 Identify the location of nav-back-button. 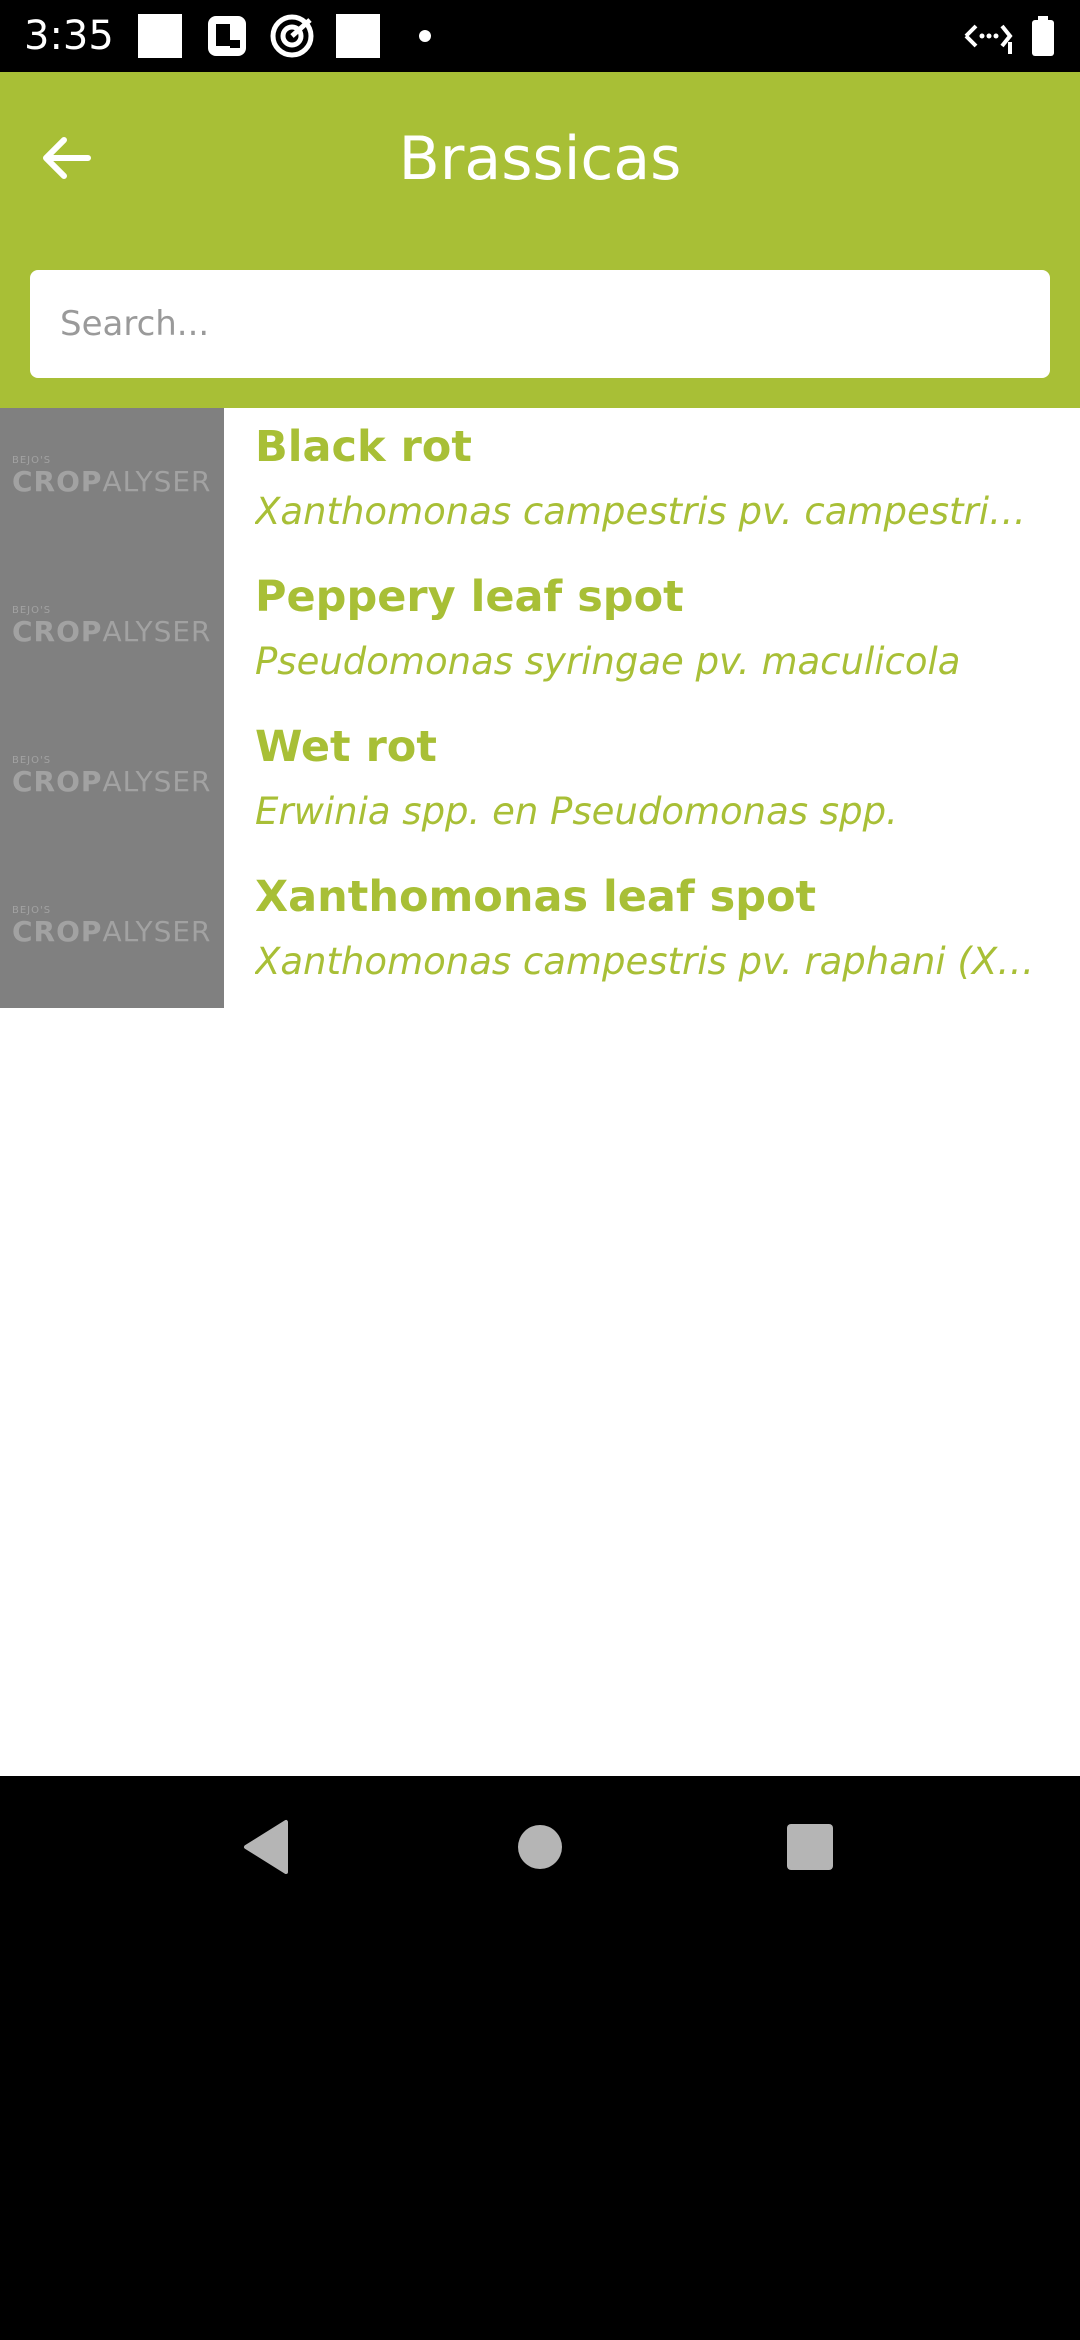
(267, 1847).